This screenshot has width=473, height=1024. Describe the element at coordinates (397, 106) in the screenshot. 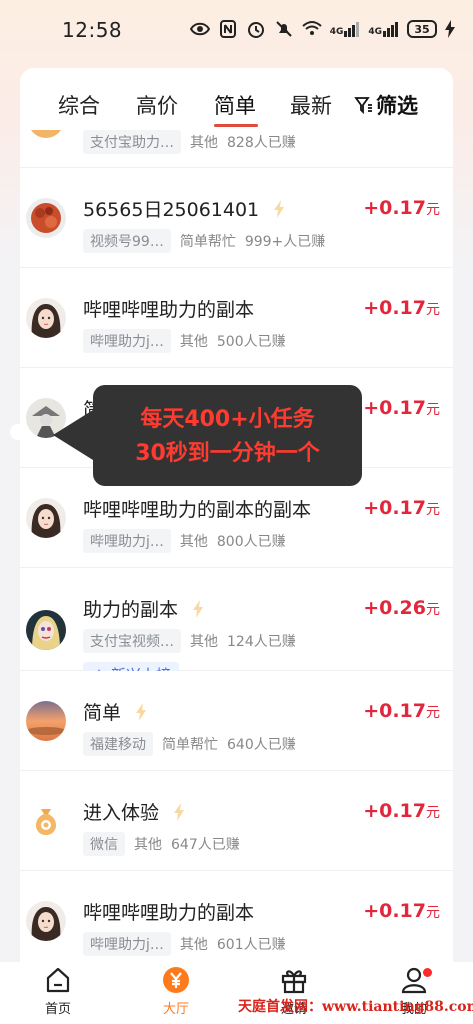

I see `filter-label: 筛选` at that location.